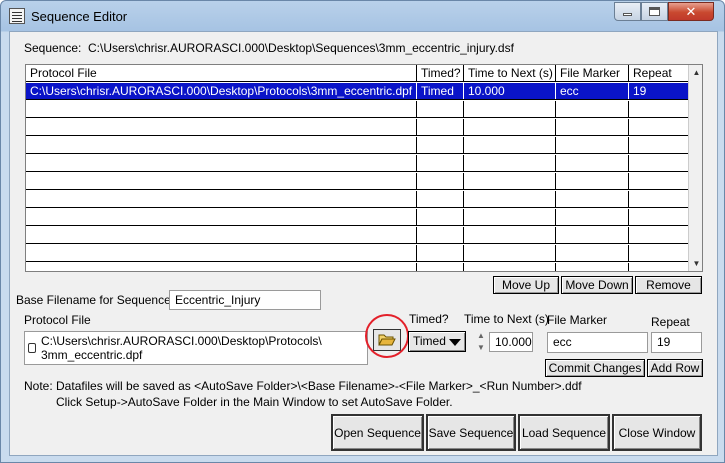 This screenshot has width=725, height=463. I want to click on header-timed: Timed?, so click(440, 73).